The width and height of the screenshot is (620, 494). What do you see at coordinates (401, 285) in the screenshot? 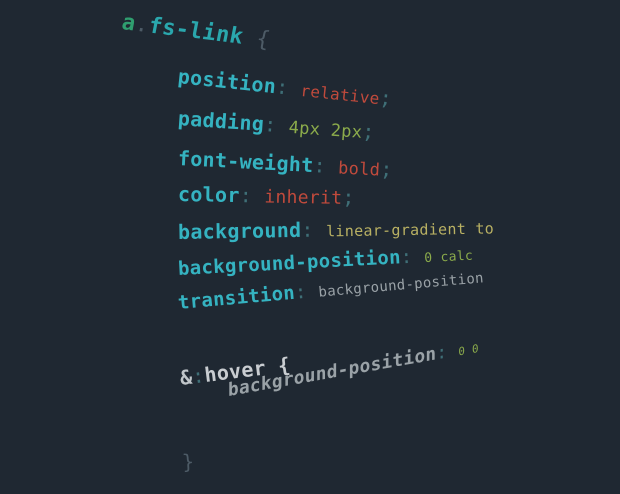
I see `property-value: background-position` at bounding box center [401, 285].